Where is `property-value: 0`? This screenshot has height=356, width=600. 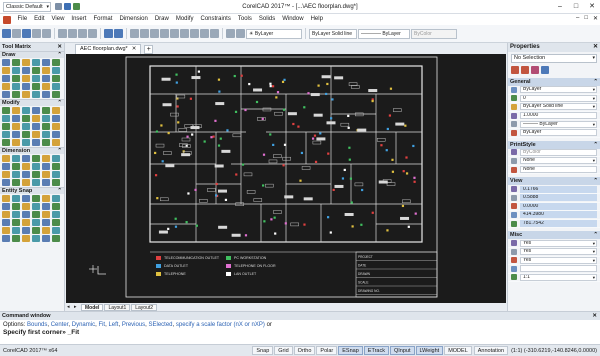 property-value: 0 is located at coordinates (558, 98).